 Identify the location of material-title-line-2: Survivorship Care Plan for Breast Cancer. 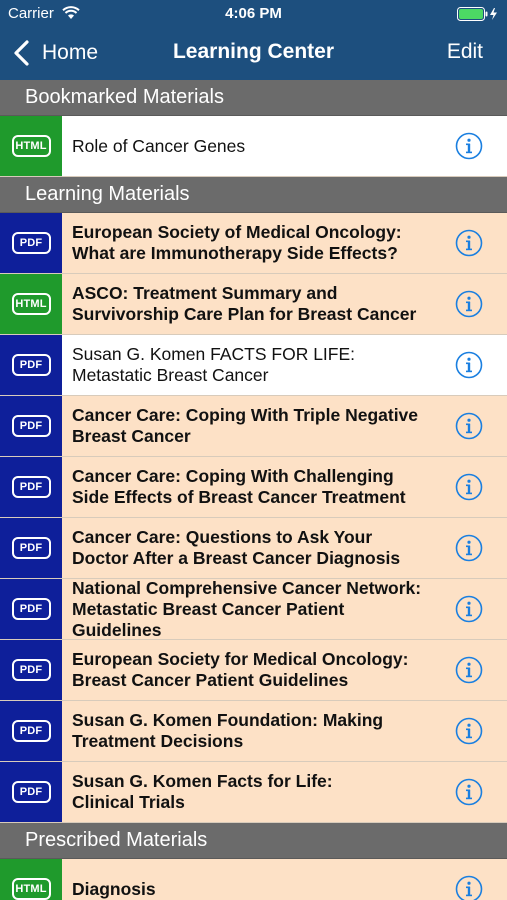
(244, 314).